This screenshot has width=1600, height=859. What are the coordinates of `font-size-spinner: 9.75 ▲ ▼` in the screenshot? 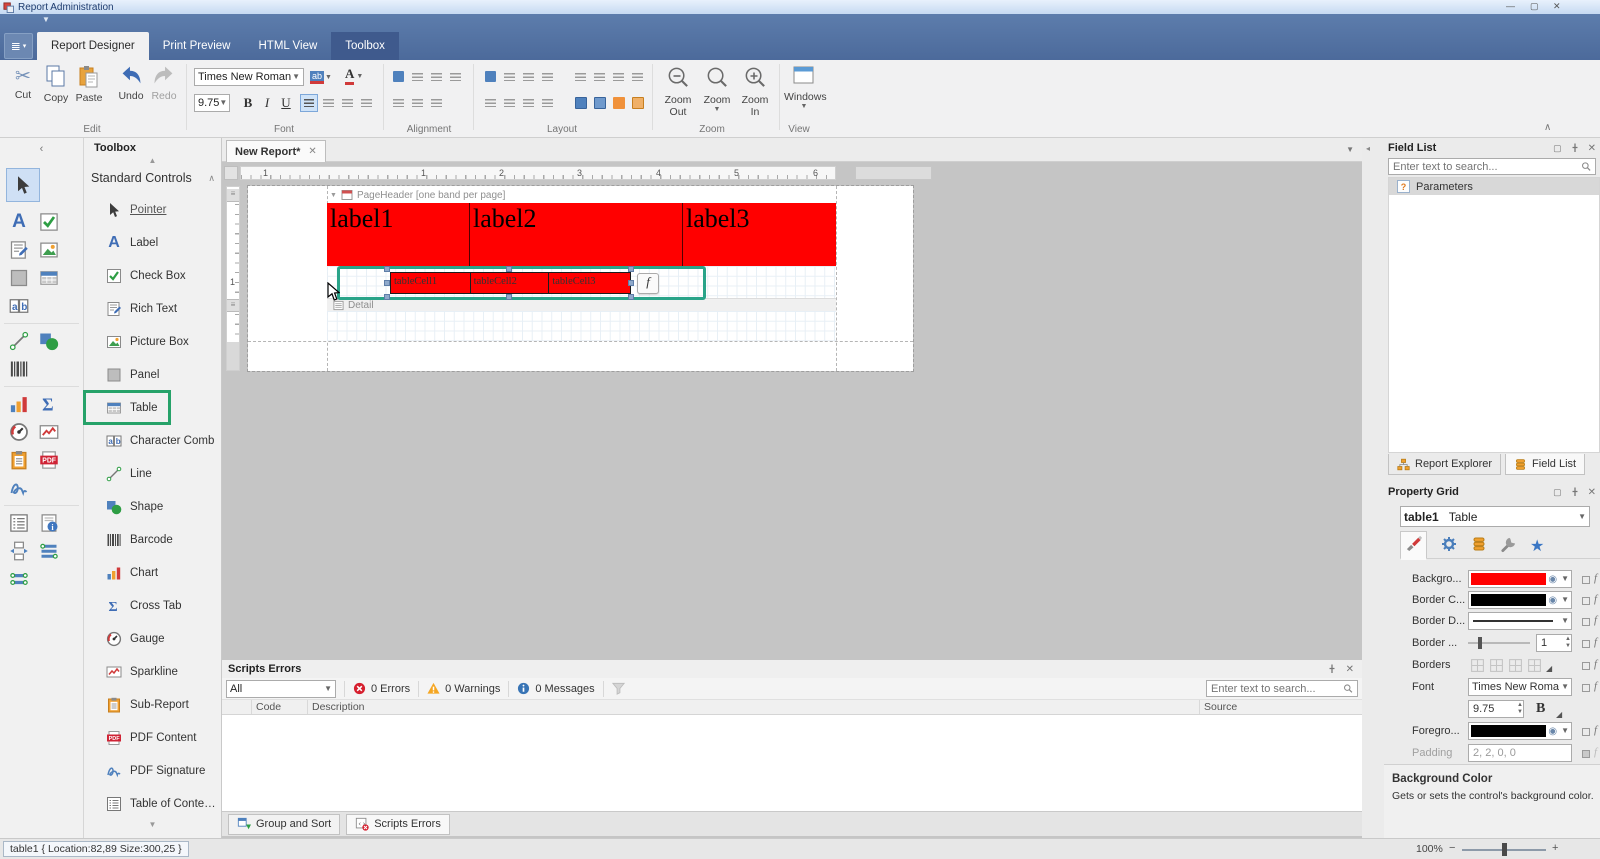 It's located at (1496, 709).